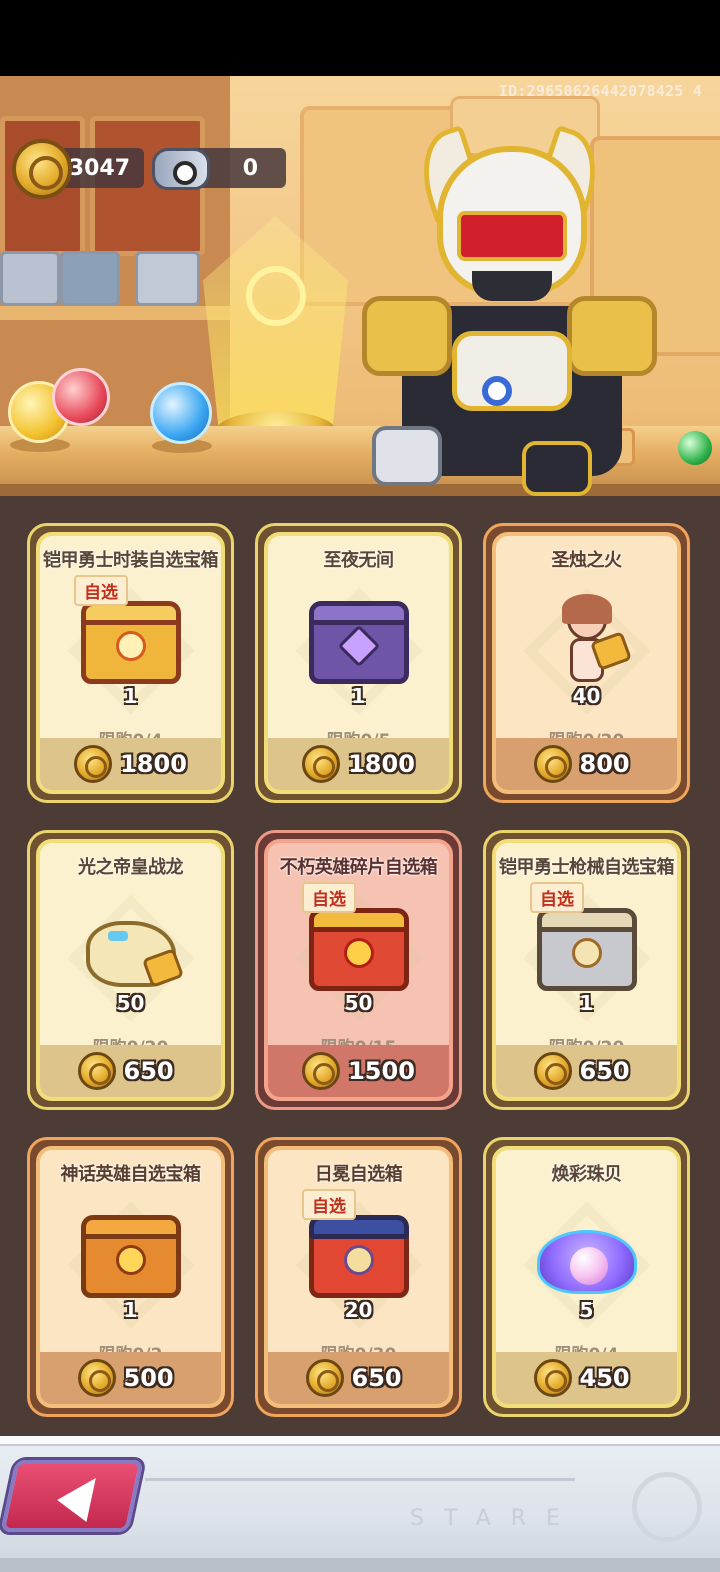 This screenshot has width=720, height=1572. I want to click on price-button: 500, so click(130, 1378).